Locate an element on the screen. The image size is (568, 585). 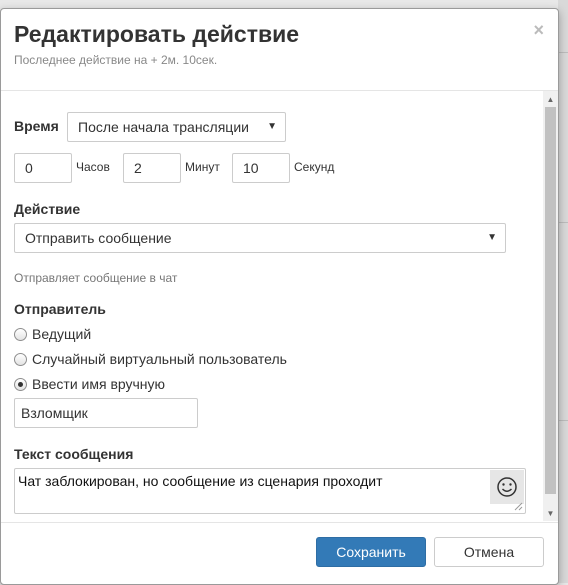
sender-name-input: Взломщик is located at coordinates (106, 413).